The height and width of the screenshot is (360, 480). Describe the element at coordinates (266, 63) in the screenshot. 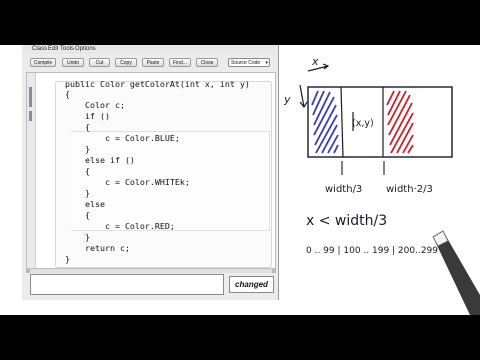

I see `chevron-down-icon: ▾` at that location.